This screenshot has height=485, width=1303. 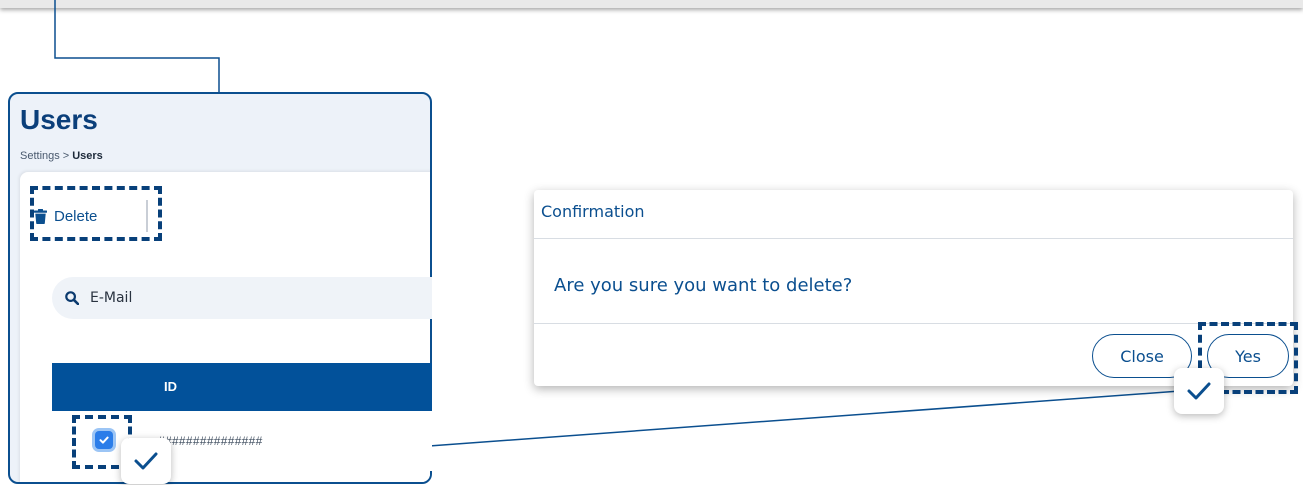 I want to click on dialog-title: Confirmation, so click(x=593, y=211).